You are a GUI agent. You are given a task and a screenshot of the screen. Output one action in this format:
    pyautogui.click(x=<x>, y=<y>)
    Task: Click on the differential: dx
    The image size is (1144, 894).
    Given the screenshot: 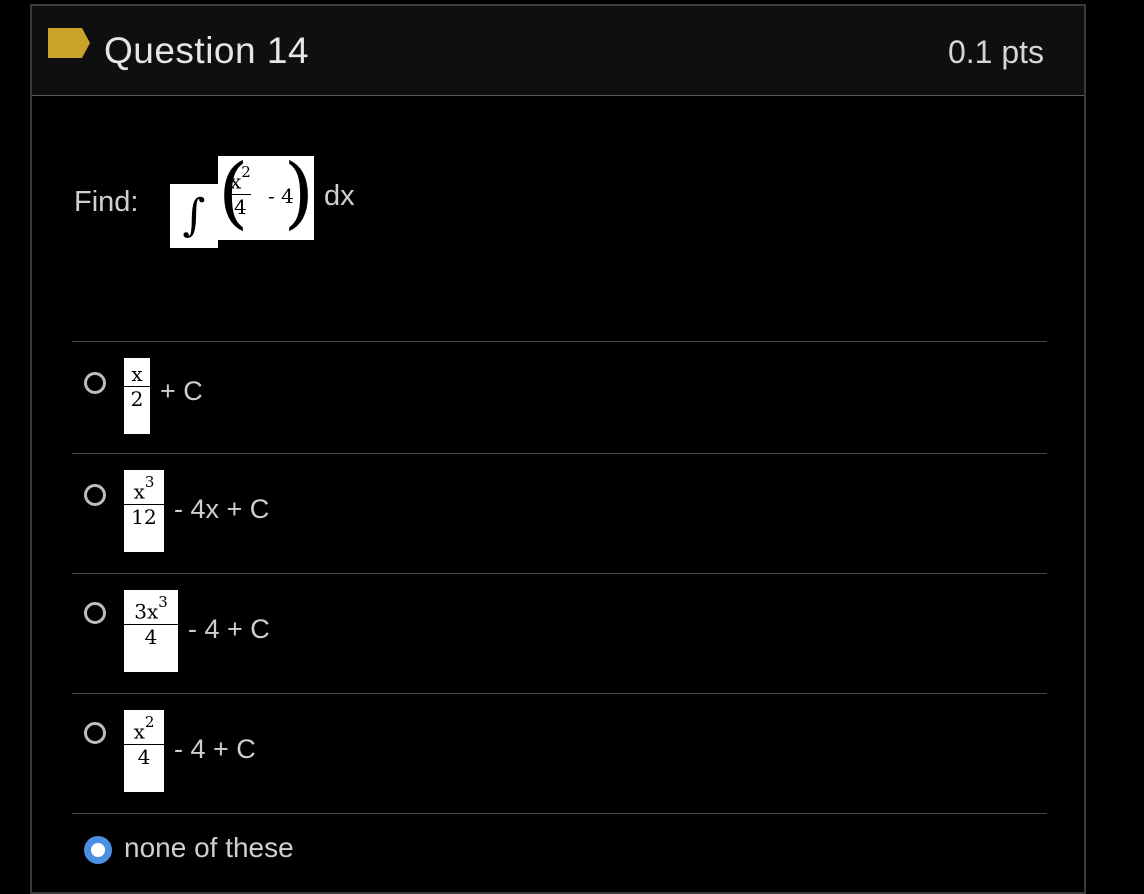 What is the action you would take?
    pyautogui.click(x=339, y=196)
    